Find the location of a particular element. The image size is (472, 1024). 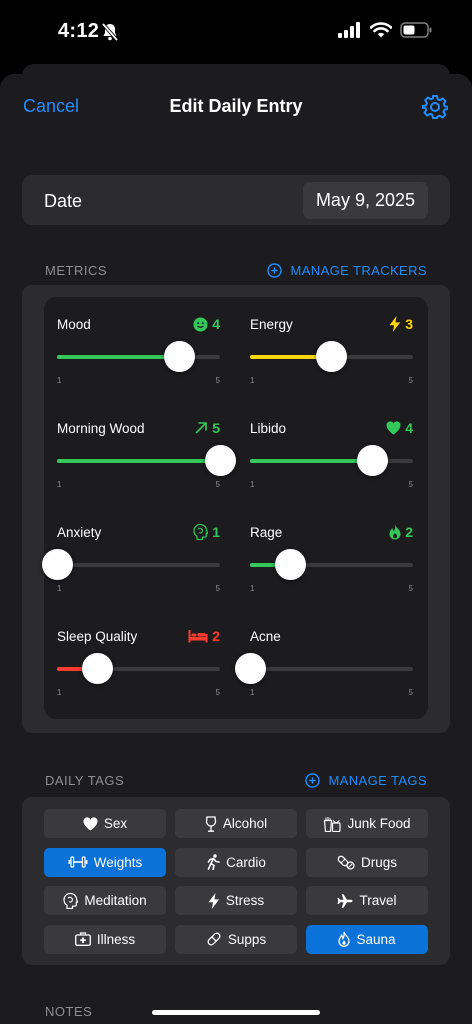

tag-cardio: Cardio is located at coordinates (236, 862).